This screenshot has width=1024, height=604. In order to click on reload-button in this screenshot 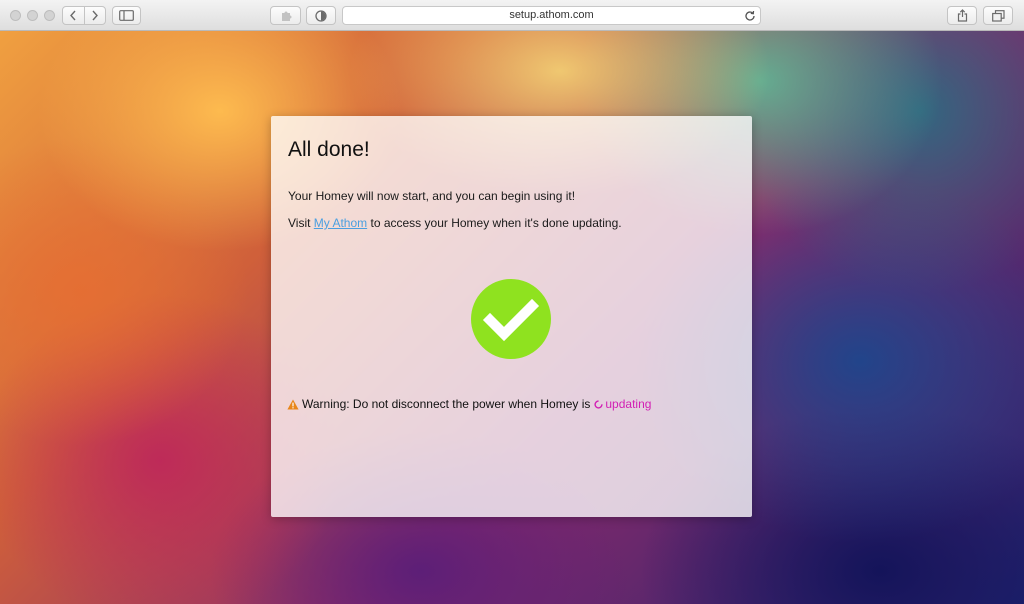, I will do `click(750, 18)`.